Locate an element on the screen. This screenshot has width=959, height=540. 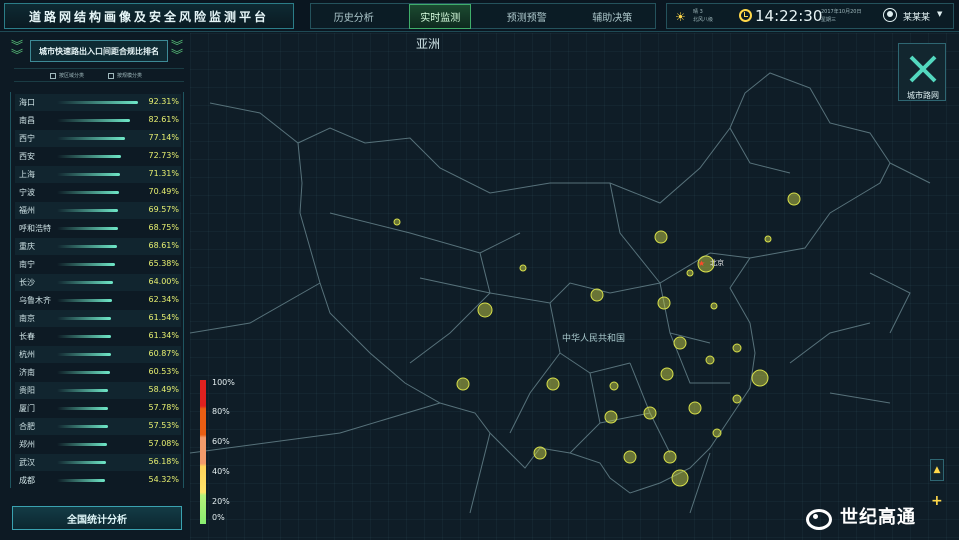
ranking-row: 长春 61.34% is located at coordinates (98, 336).